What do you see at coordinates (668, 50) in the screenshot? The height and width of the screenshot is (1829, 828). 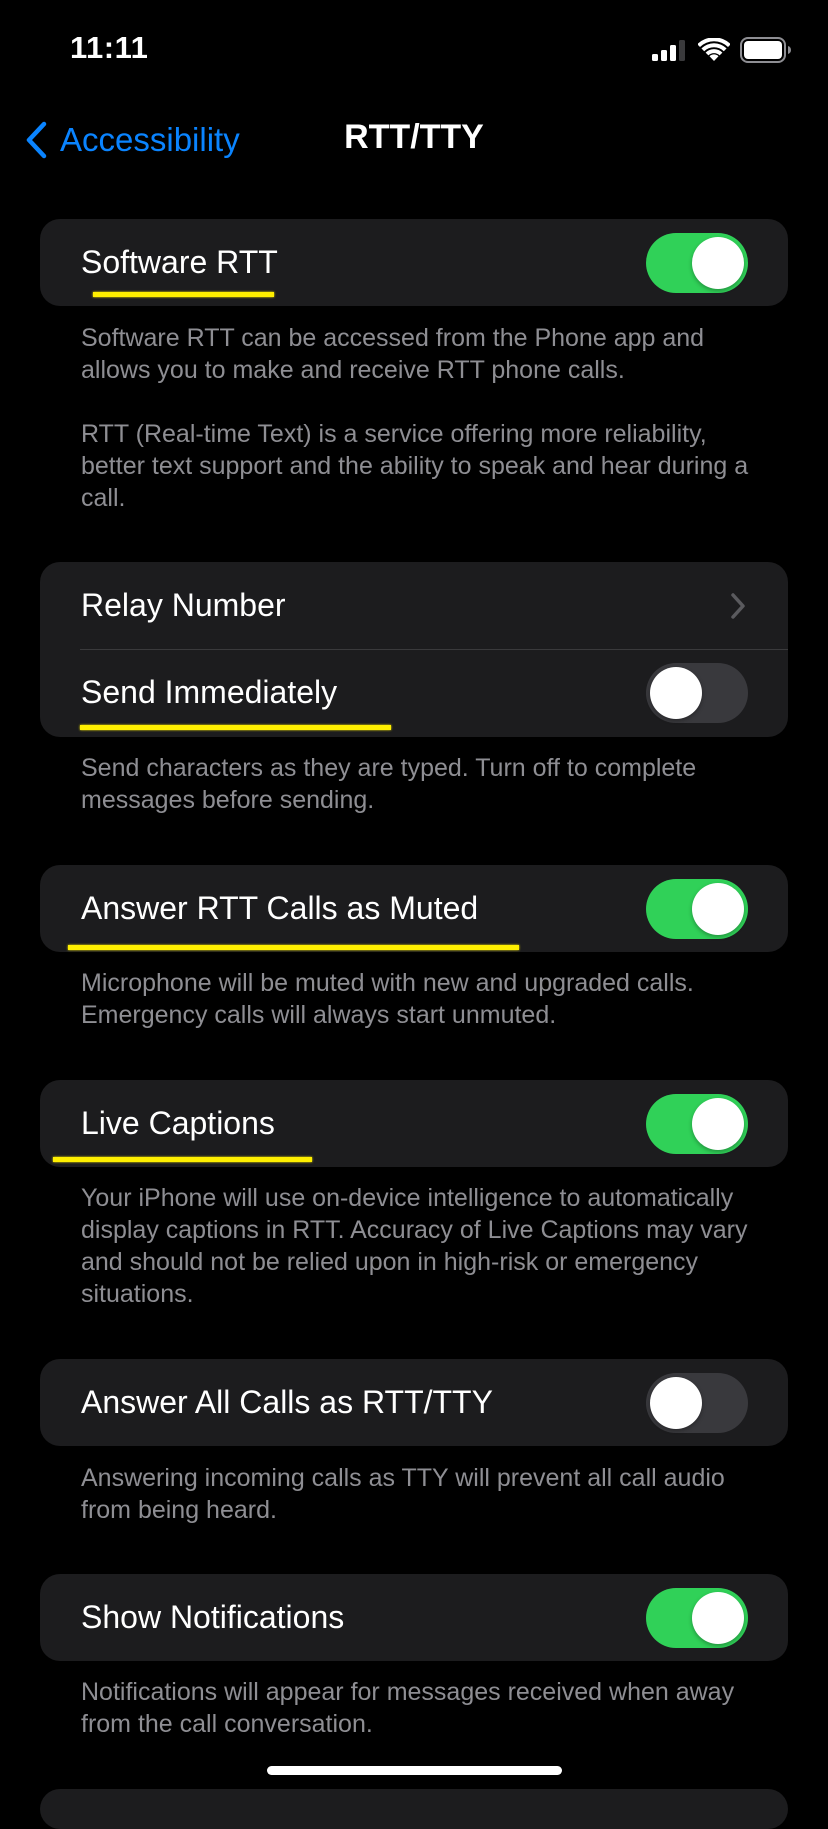 I see `cellular-signal-icon` at bounding box center [668, 50].